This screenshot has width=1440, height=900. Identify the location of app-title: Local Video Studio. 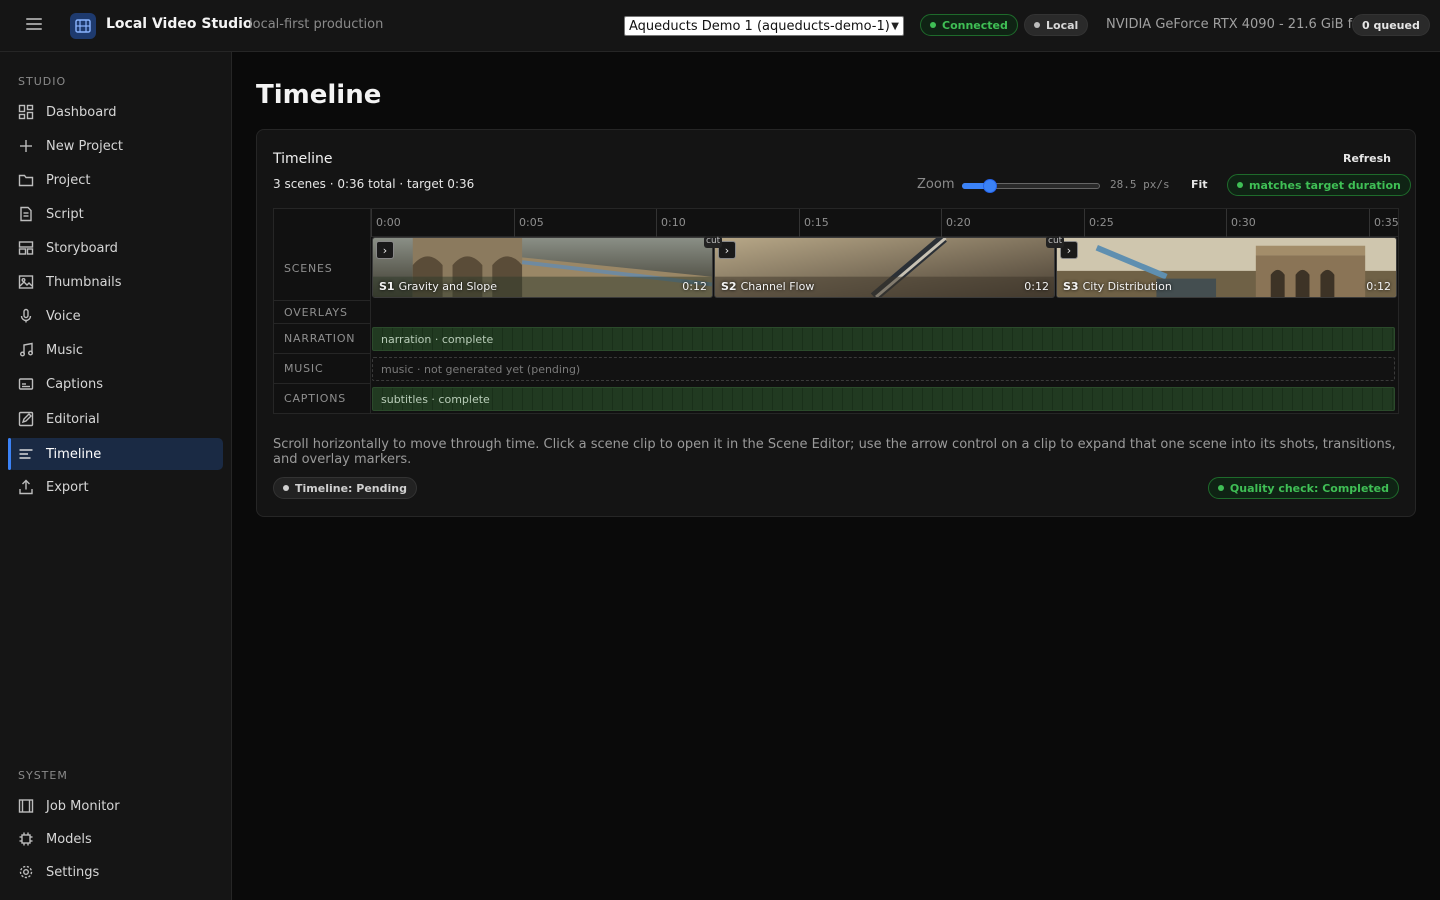
(179, 24).